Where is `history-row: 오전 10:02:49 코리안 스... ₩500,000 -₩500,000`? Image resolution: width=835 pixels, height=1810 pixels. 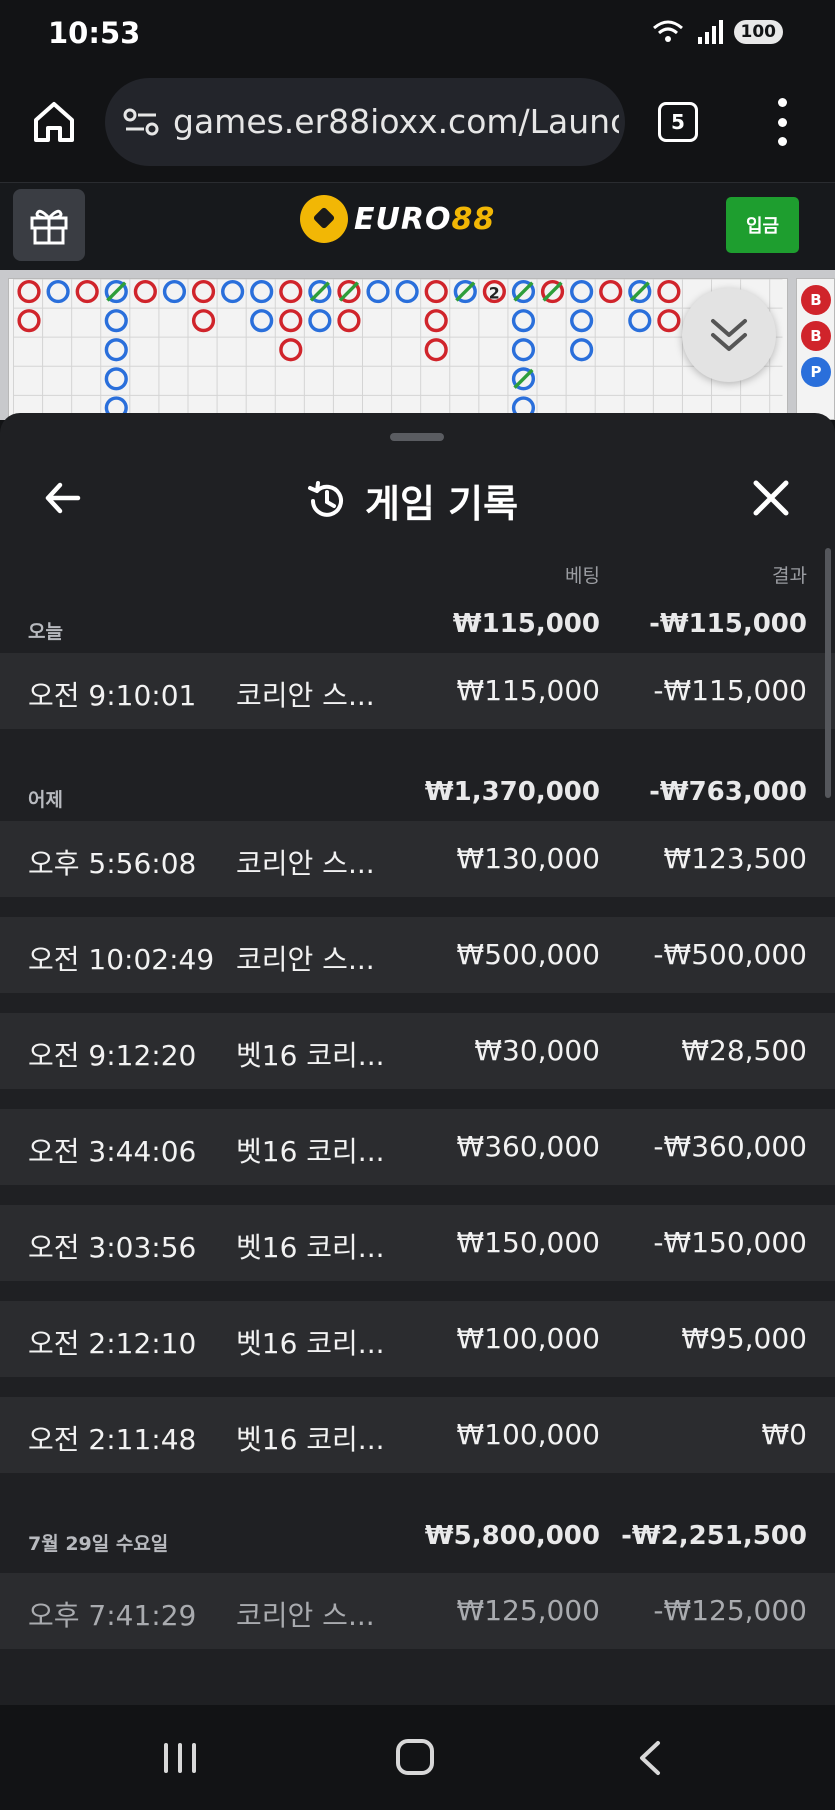 history-row: 오전 10:02:49 코리안 스... ₩500,000 -₩500,000 is located at coordinates (417, 955).